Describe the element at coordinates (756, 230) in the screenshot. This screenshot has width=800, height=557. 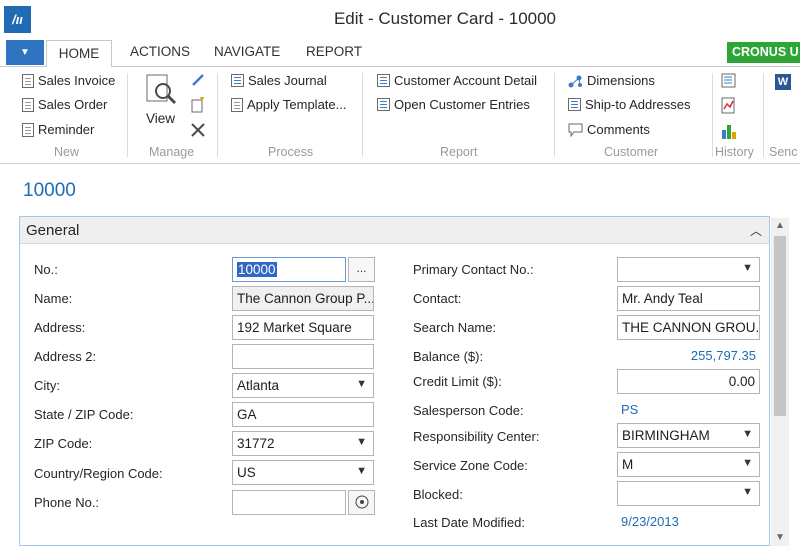
I see `collapse-chevron-icon: ︿` at that location.